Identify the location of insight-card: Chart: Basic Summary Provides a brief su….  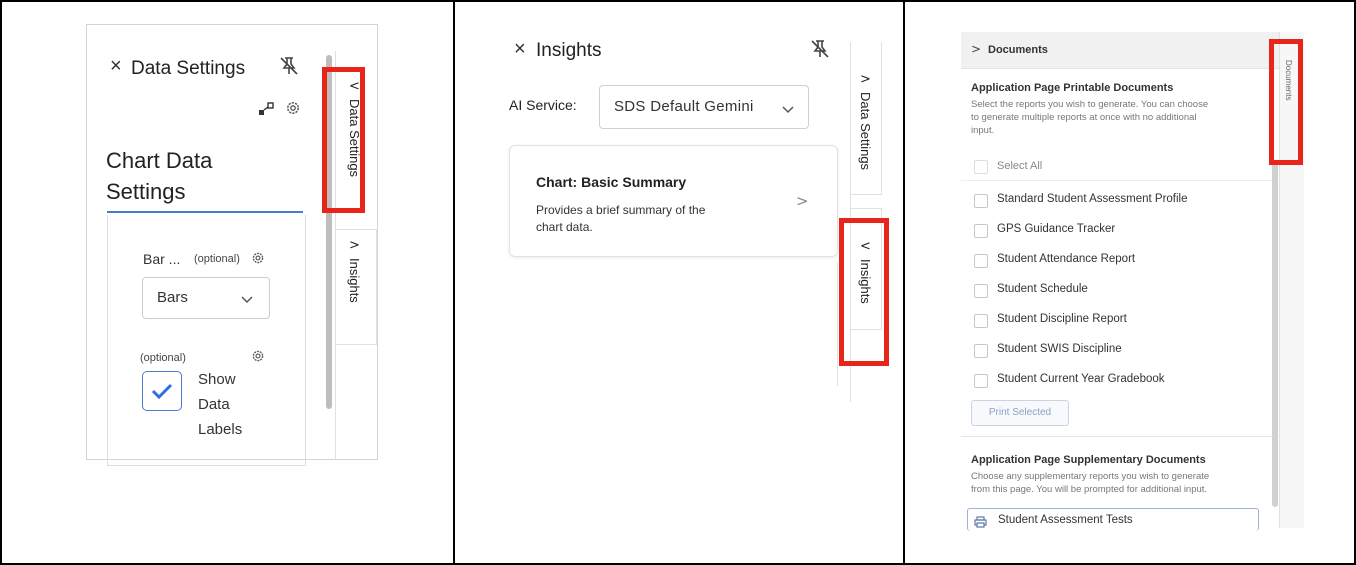
(673, 201).